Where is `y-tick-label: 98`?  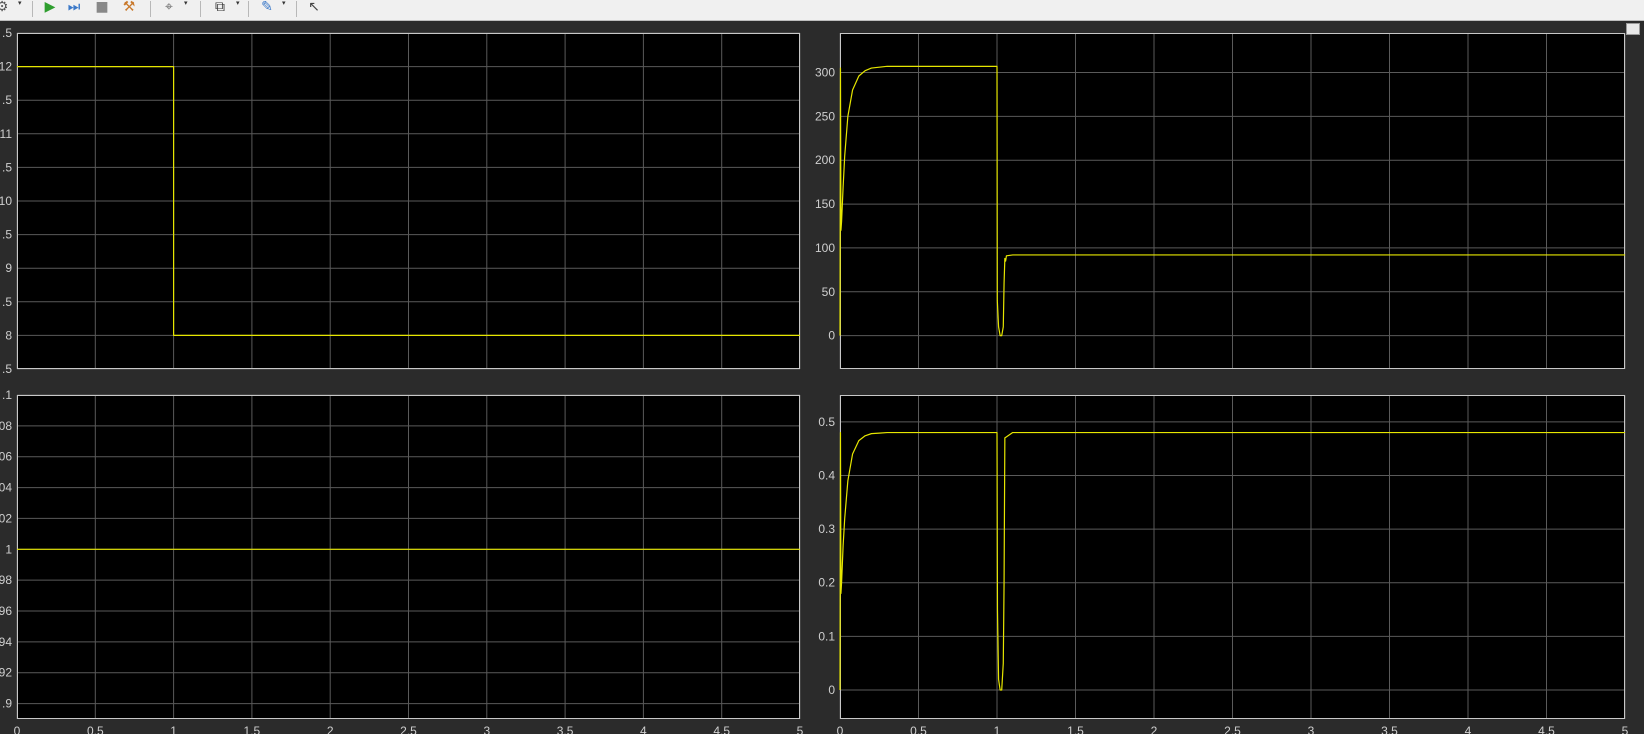
y-tick-label: 98 is located at coordinates (6, 580).